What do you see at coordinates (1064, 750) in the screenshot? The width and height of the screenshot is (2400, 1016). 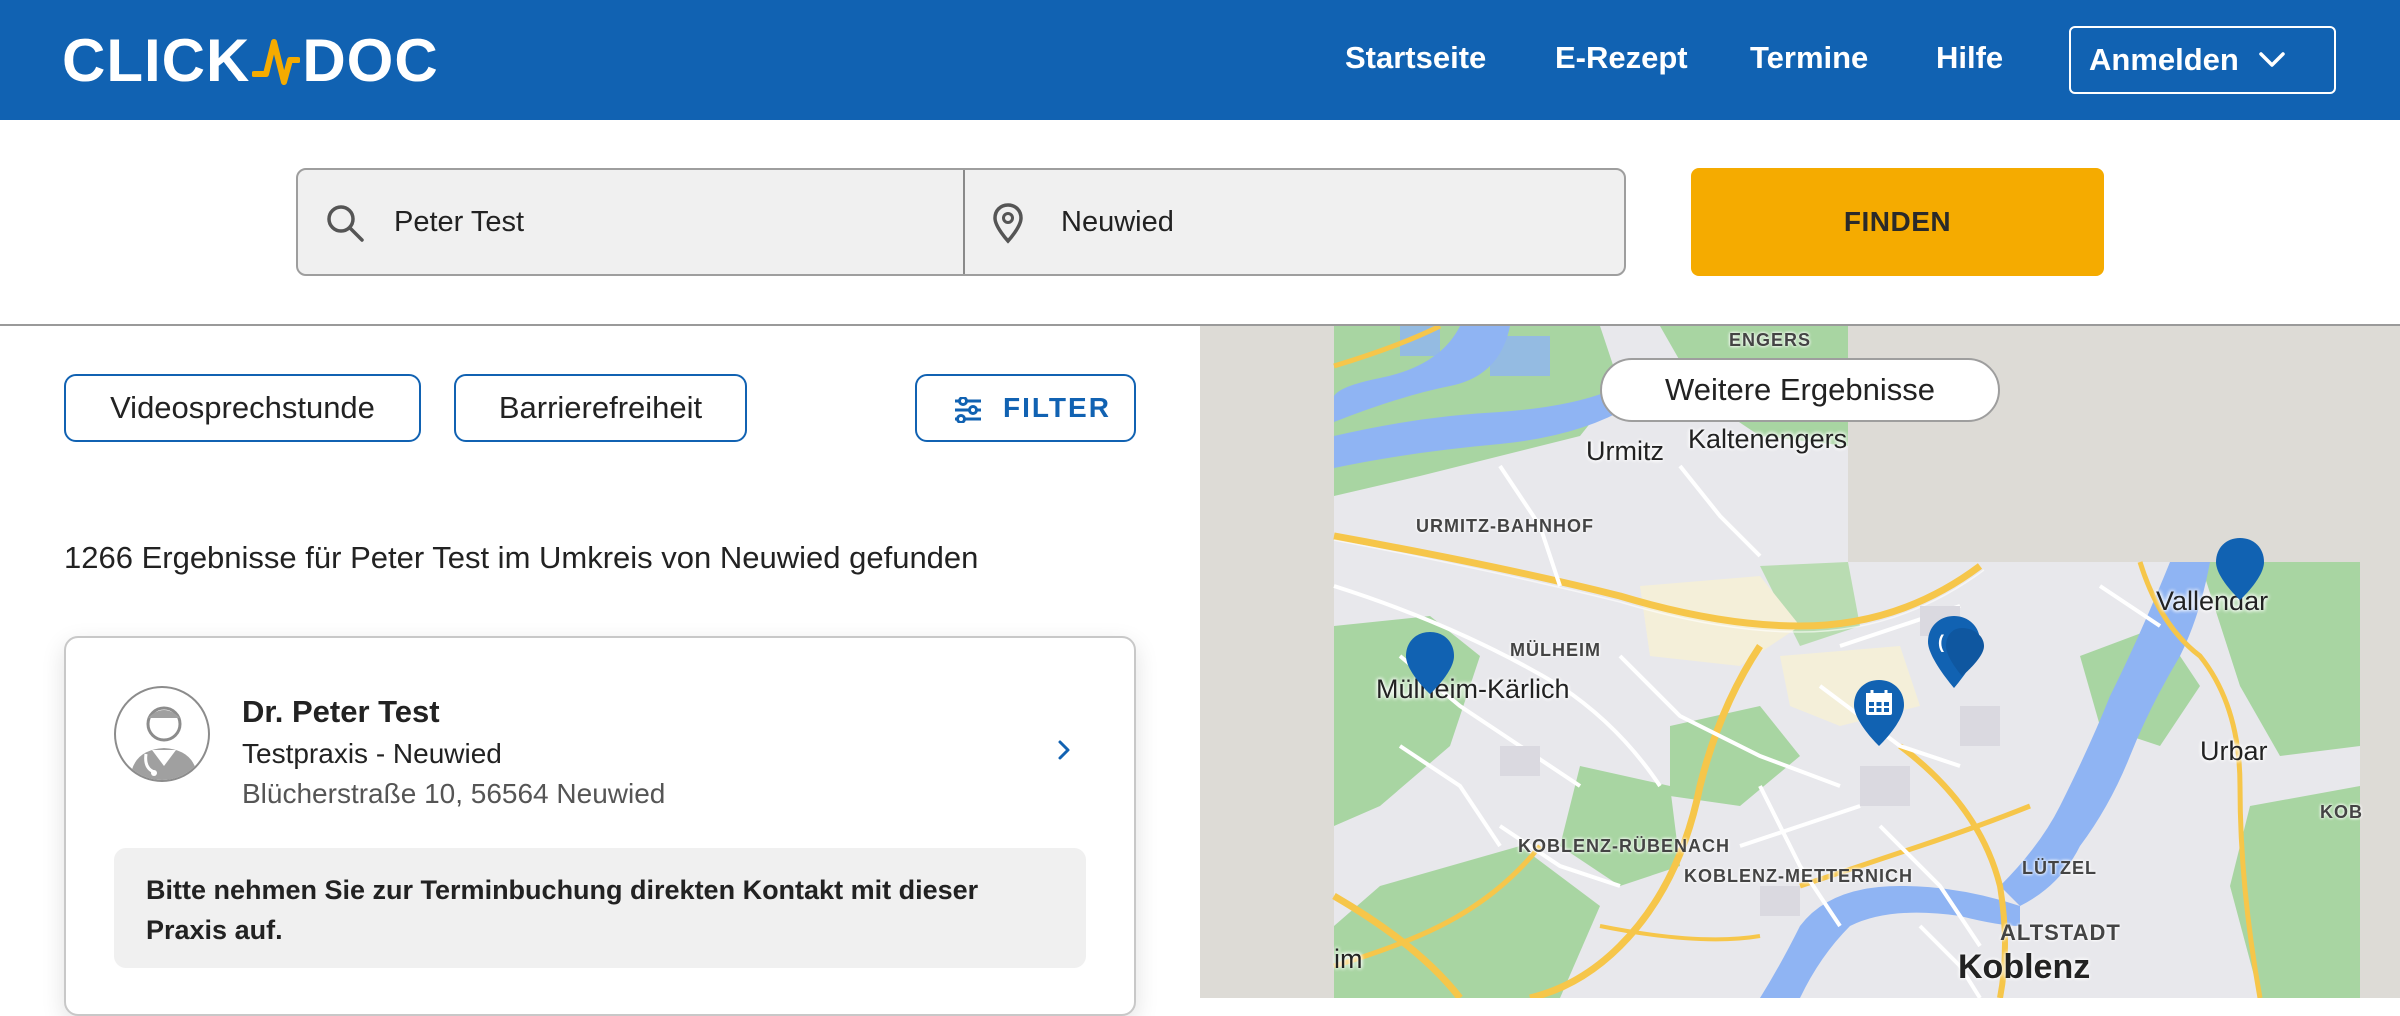 I see `chevron-right-icon` at bounding box center [1064, 750].